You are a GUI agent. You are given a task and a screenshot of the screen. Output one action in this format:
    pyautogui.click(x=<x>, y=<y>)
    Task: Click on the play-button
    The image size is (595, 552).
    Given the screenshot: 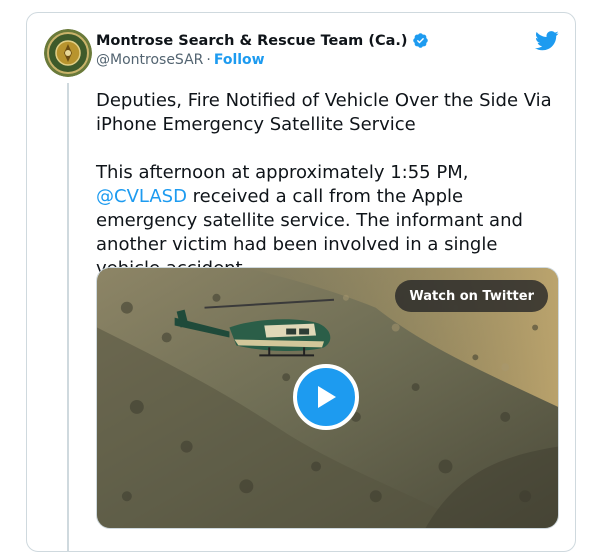 What is the action you would take?
    pyautogui.click(x=326, y=397)
    